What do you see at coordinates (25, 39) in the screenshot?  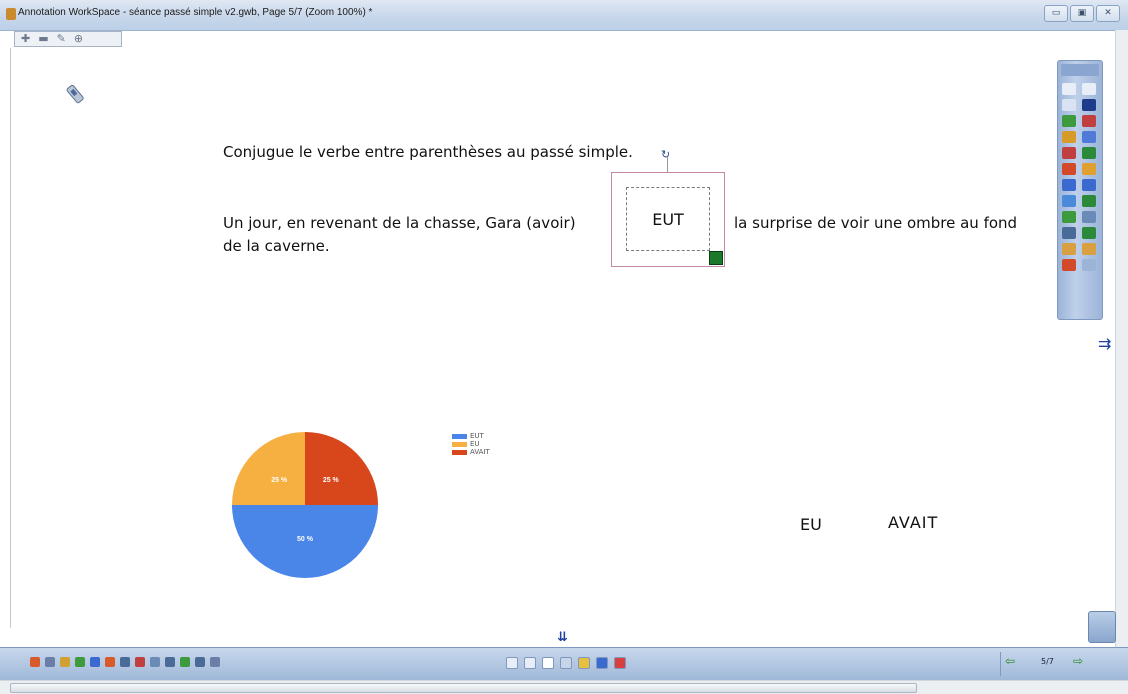 I see `add-page-icon: ✚` at bounding box center [25, 39].